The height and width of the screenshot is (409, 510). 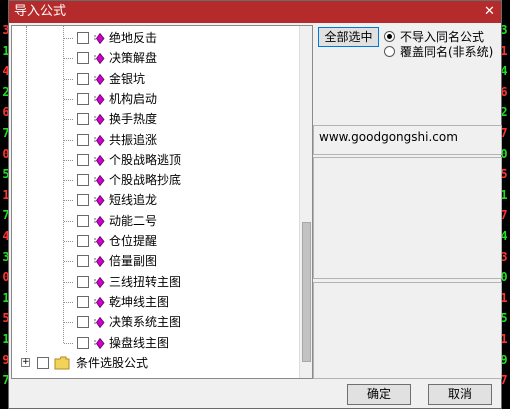 I want to click on item-label: 动能二号, so click(x=133, y=220).